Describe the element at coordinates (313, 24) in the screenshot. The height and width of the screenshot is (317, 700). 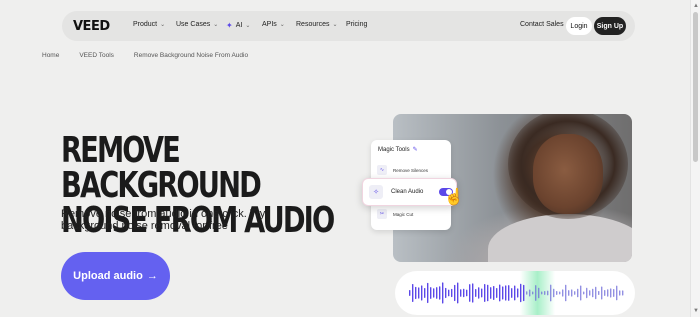
I see `nav-resources-label: Resources` at that location.